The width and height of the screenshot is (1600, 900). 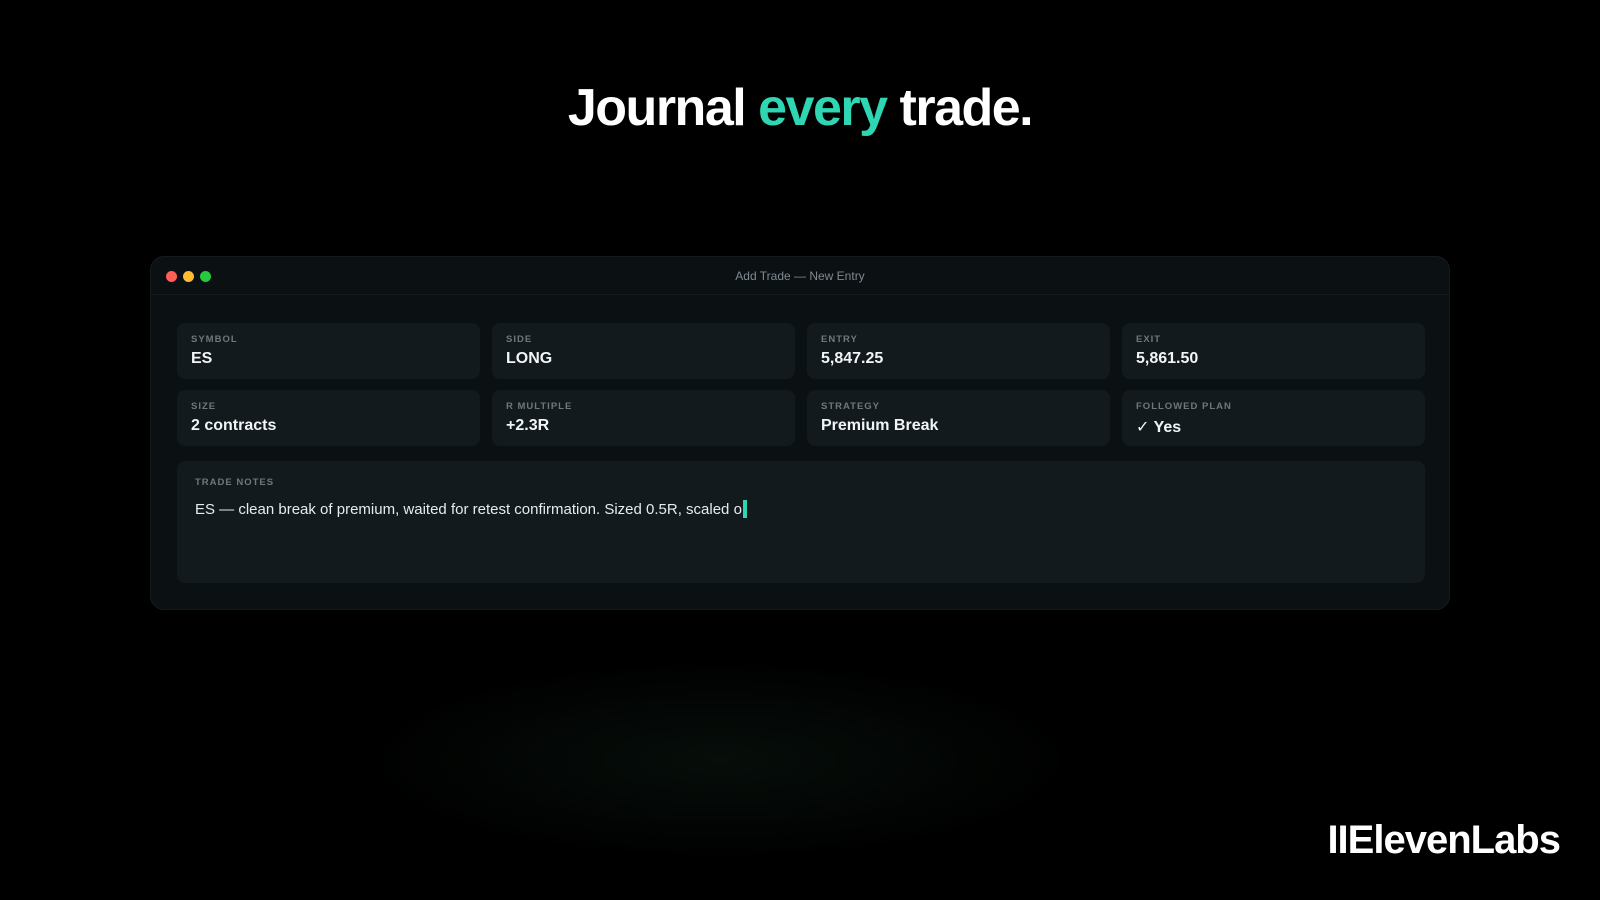 I want to click on side-value: LONG, so click(x=529, y=358).